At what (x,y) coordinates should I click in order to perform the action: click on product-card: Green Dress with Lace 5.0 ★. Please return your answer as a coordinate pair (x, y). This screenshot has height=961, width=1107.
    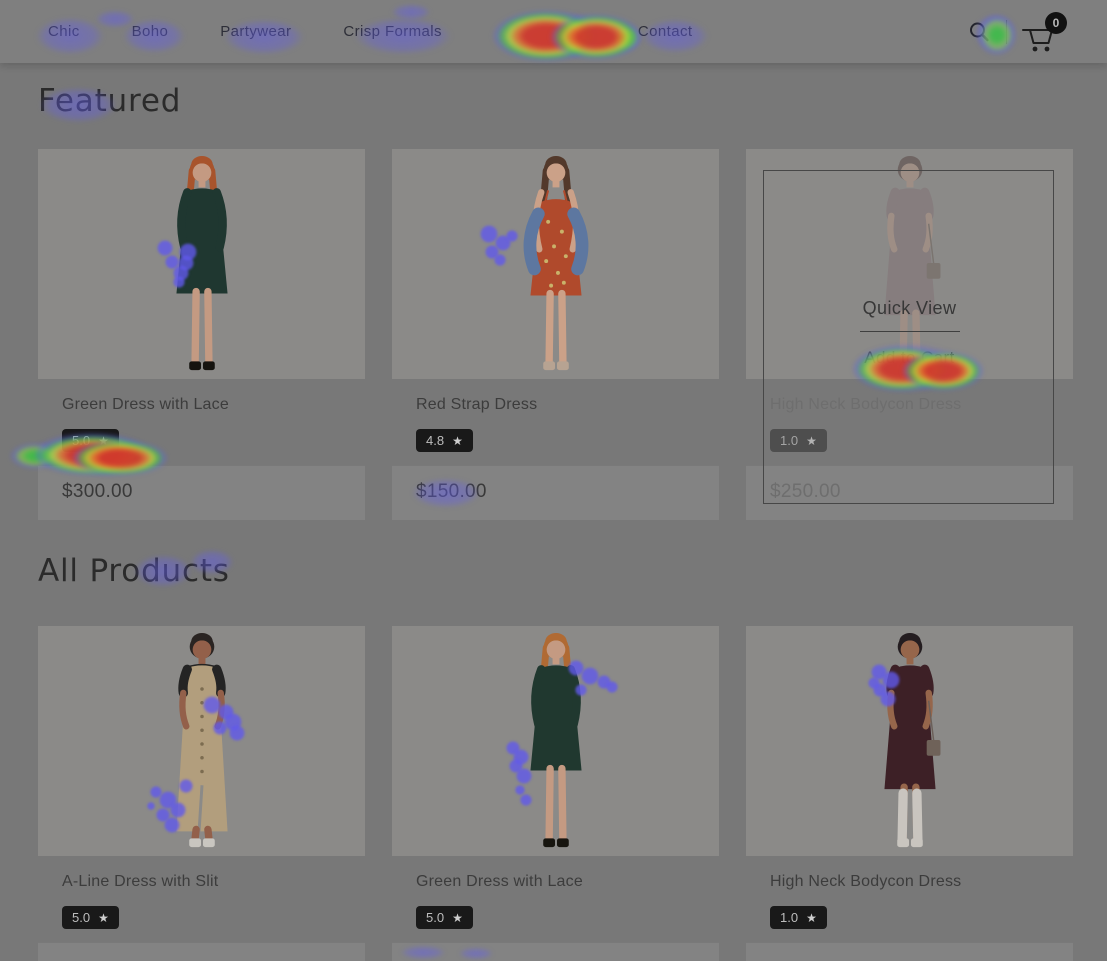
    Looking at the image, I should click on (555, 793).